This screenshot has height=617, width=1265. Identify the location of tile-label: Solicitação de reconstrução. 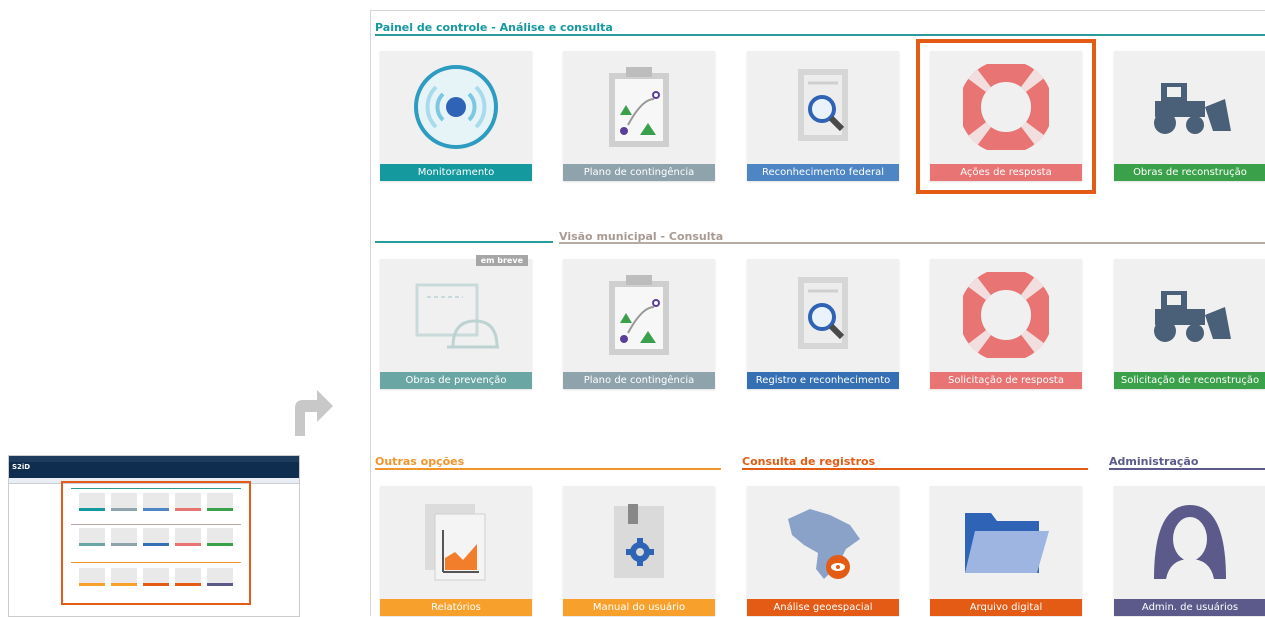
(1189, 380).